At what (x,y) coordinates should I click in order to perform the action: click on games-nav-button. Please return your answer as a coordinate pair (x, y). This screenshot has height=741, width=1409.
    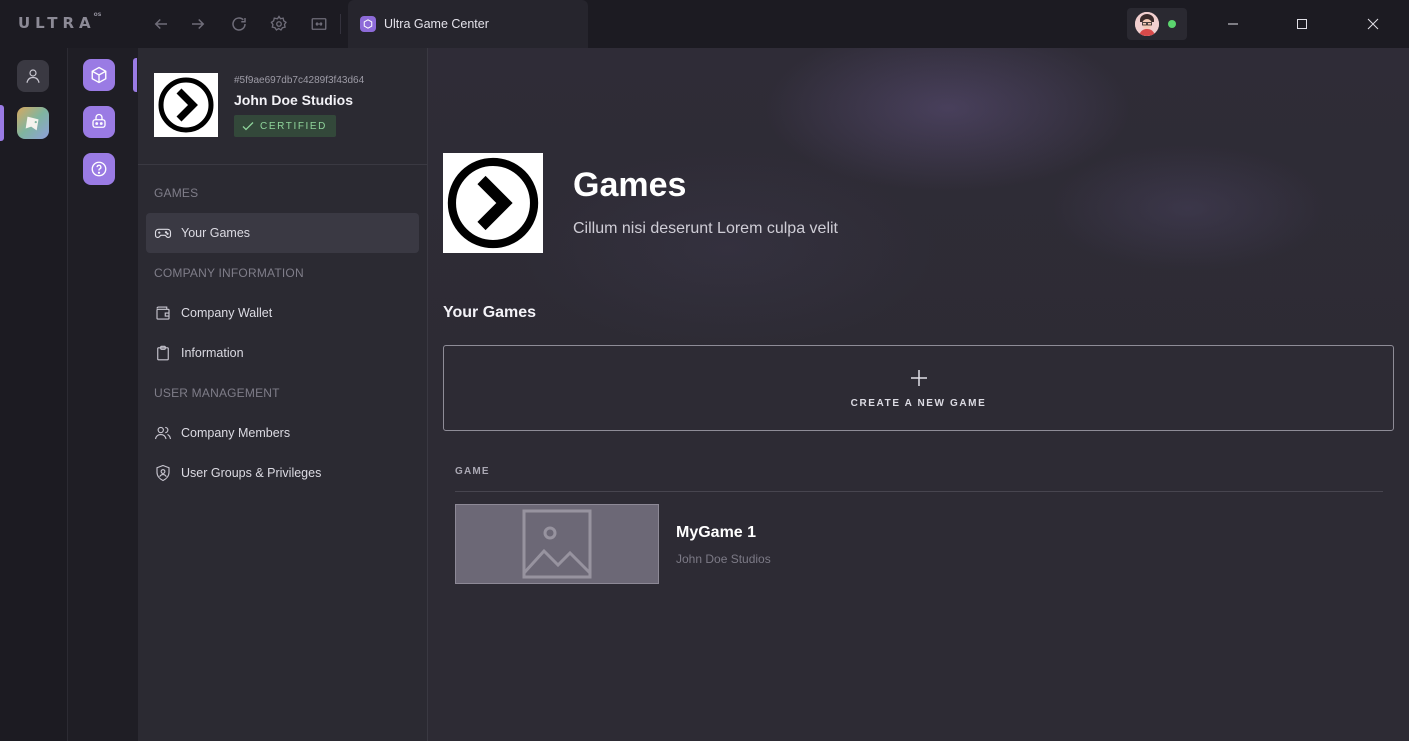
    Looking at the image, I should click on (99, 75).